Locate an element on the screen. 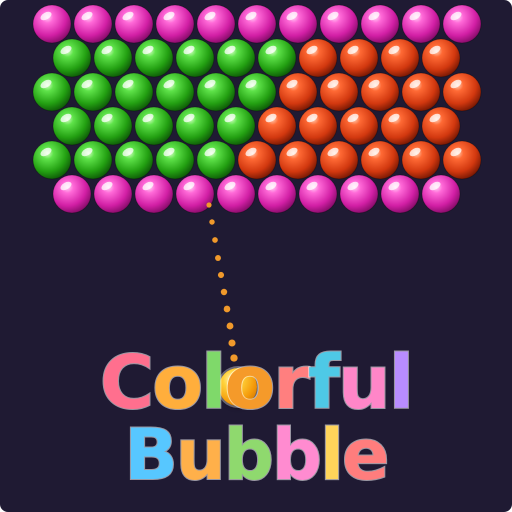 This screenshot has width=512, height=512. title-letter: C is located at coordinates (127, 383).